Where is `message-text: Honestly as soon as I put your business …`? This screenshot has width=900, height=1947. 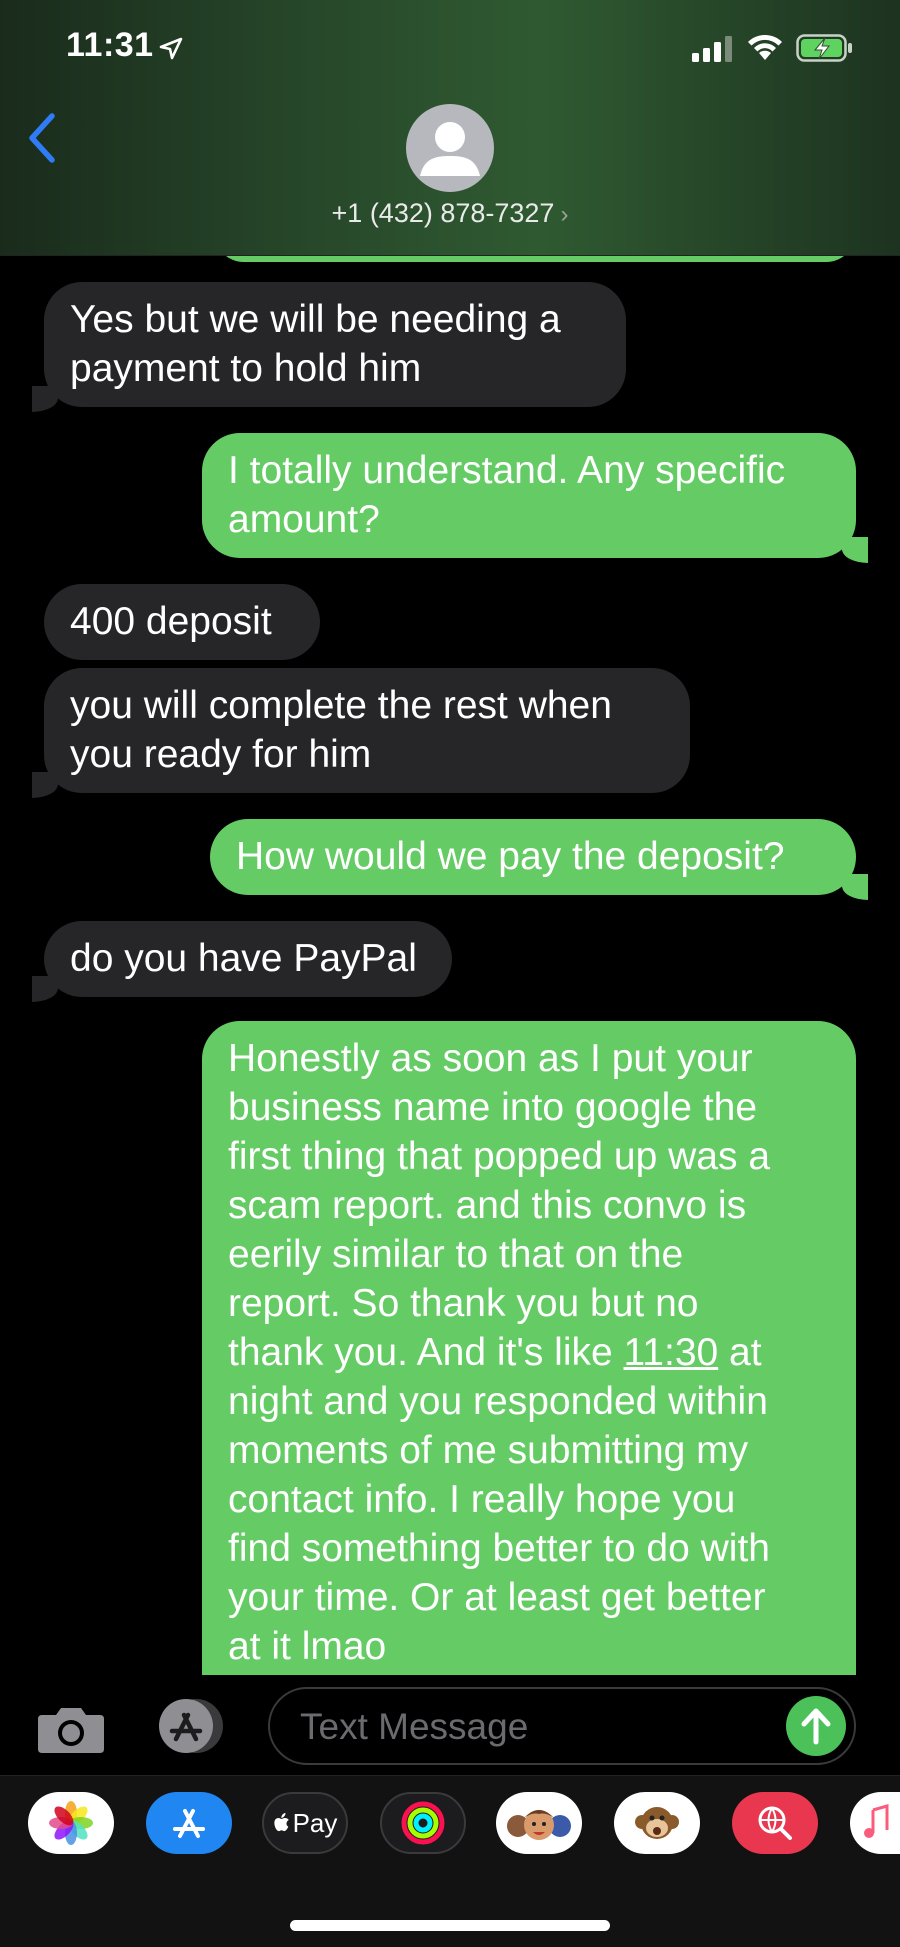
message-text: Honestly as soon as I put your business … is located at coordinates (499, 1205).